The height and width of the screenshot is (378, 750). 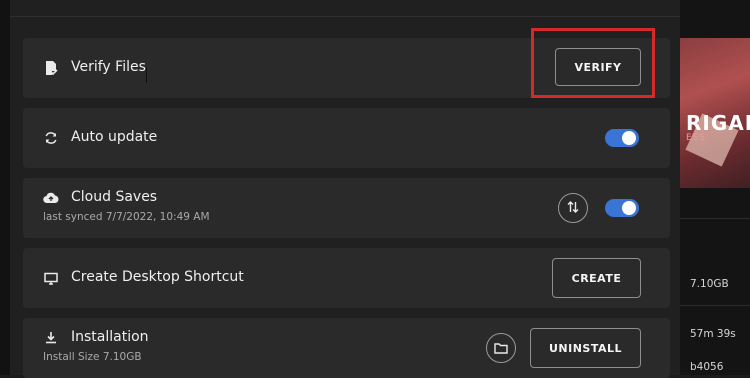 What do you see at coordinates (585, 348) in the screenshot?
I see `uninstall-button: UNINSTALL` at bounding box center [585, 348].